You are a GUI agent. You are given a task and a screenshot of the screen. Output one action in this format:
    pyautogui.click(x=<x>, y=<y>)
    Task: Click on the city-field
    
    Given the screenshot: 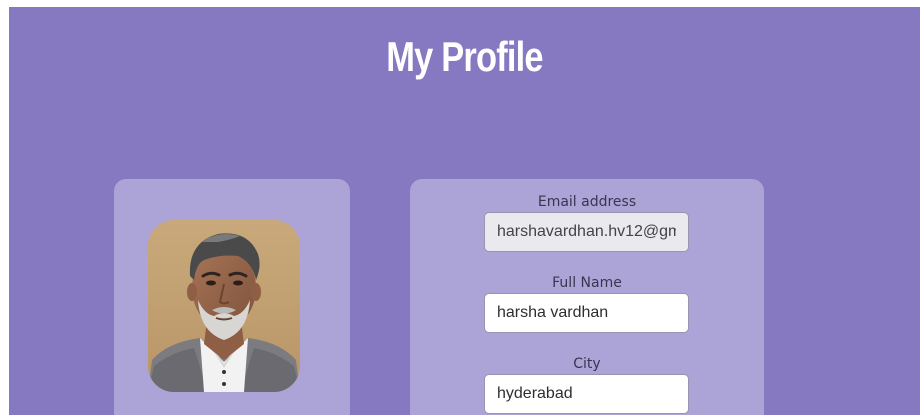 What is the action you would take?
    pyautogui.click(x=586, y=394)
    